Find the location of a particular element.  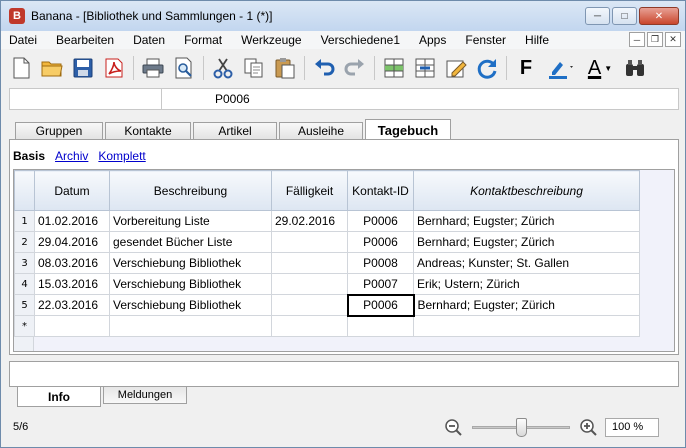

row-number: 1 is located at coordinates (24, 221).